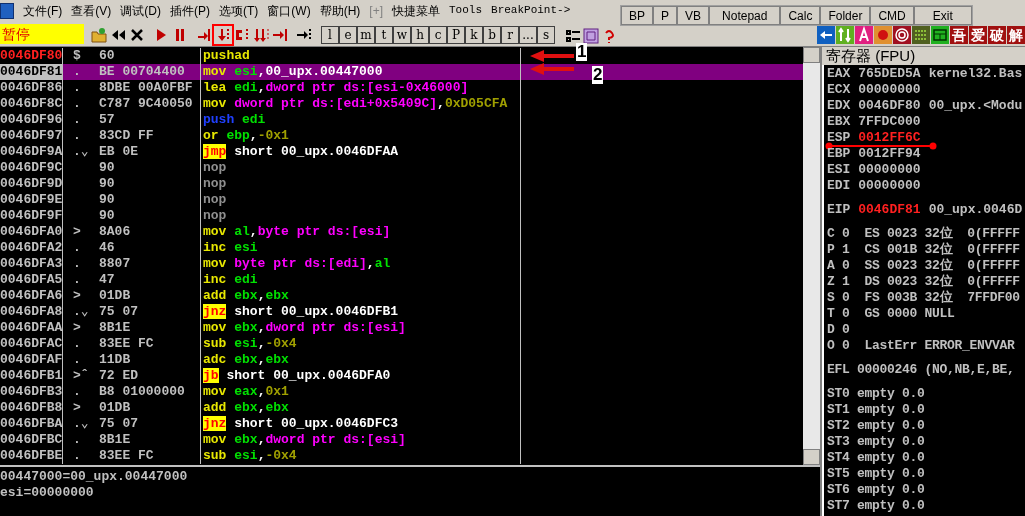  What do you see at coordinates (366, 35) in the screenshot?
I see `toolbar-letter-button: m` at bounding box center [366, 35].